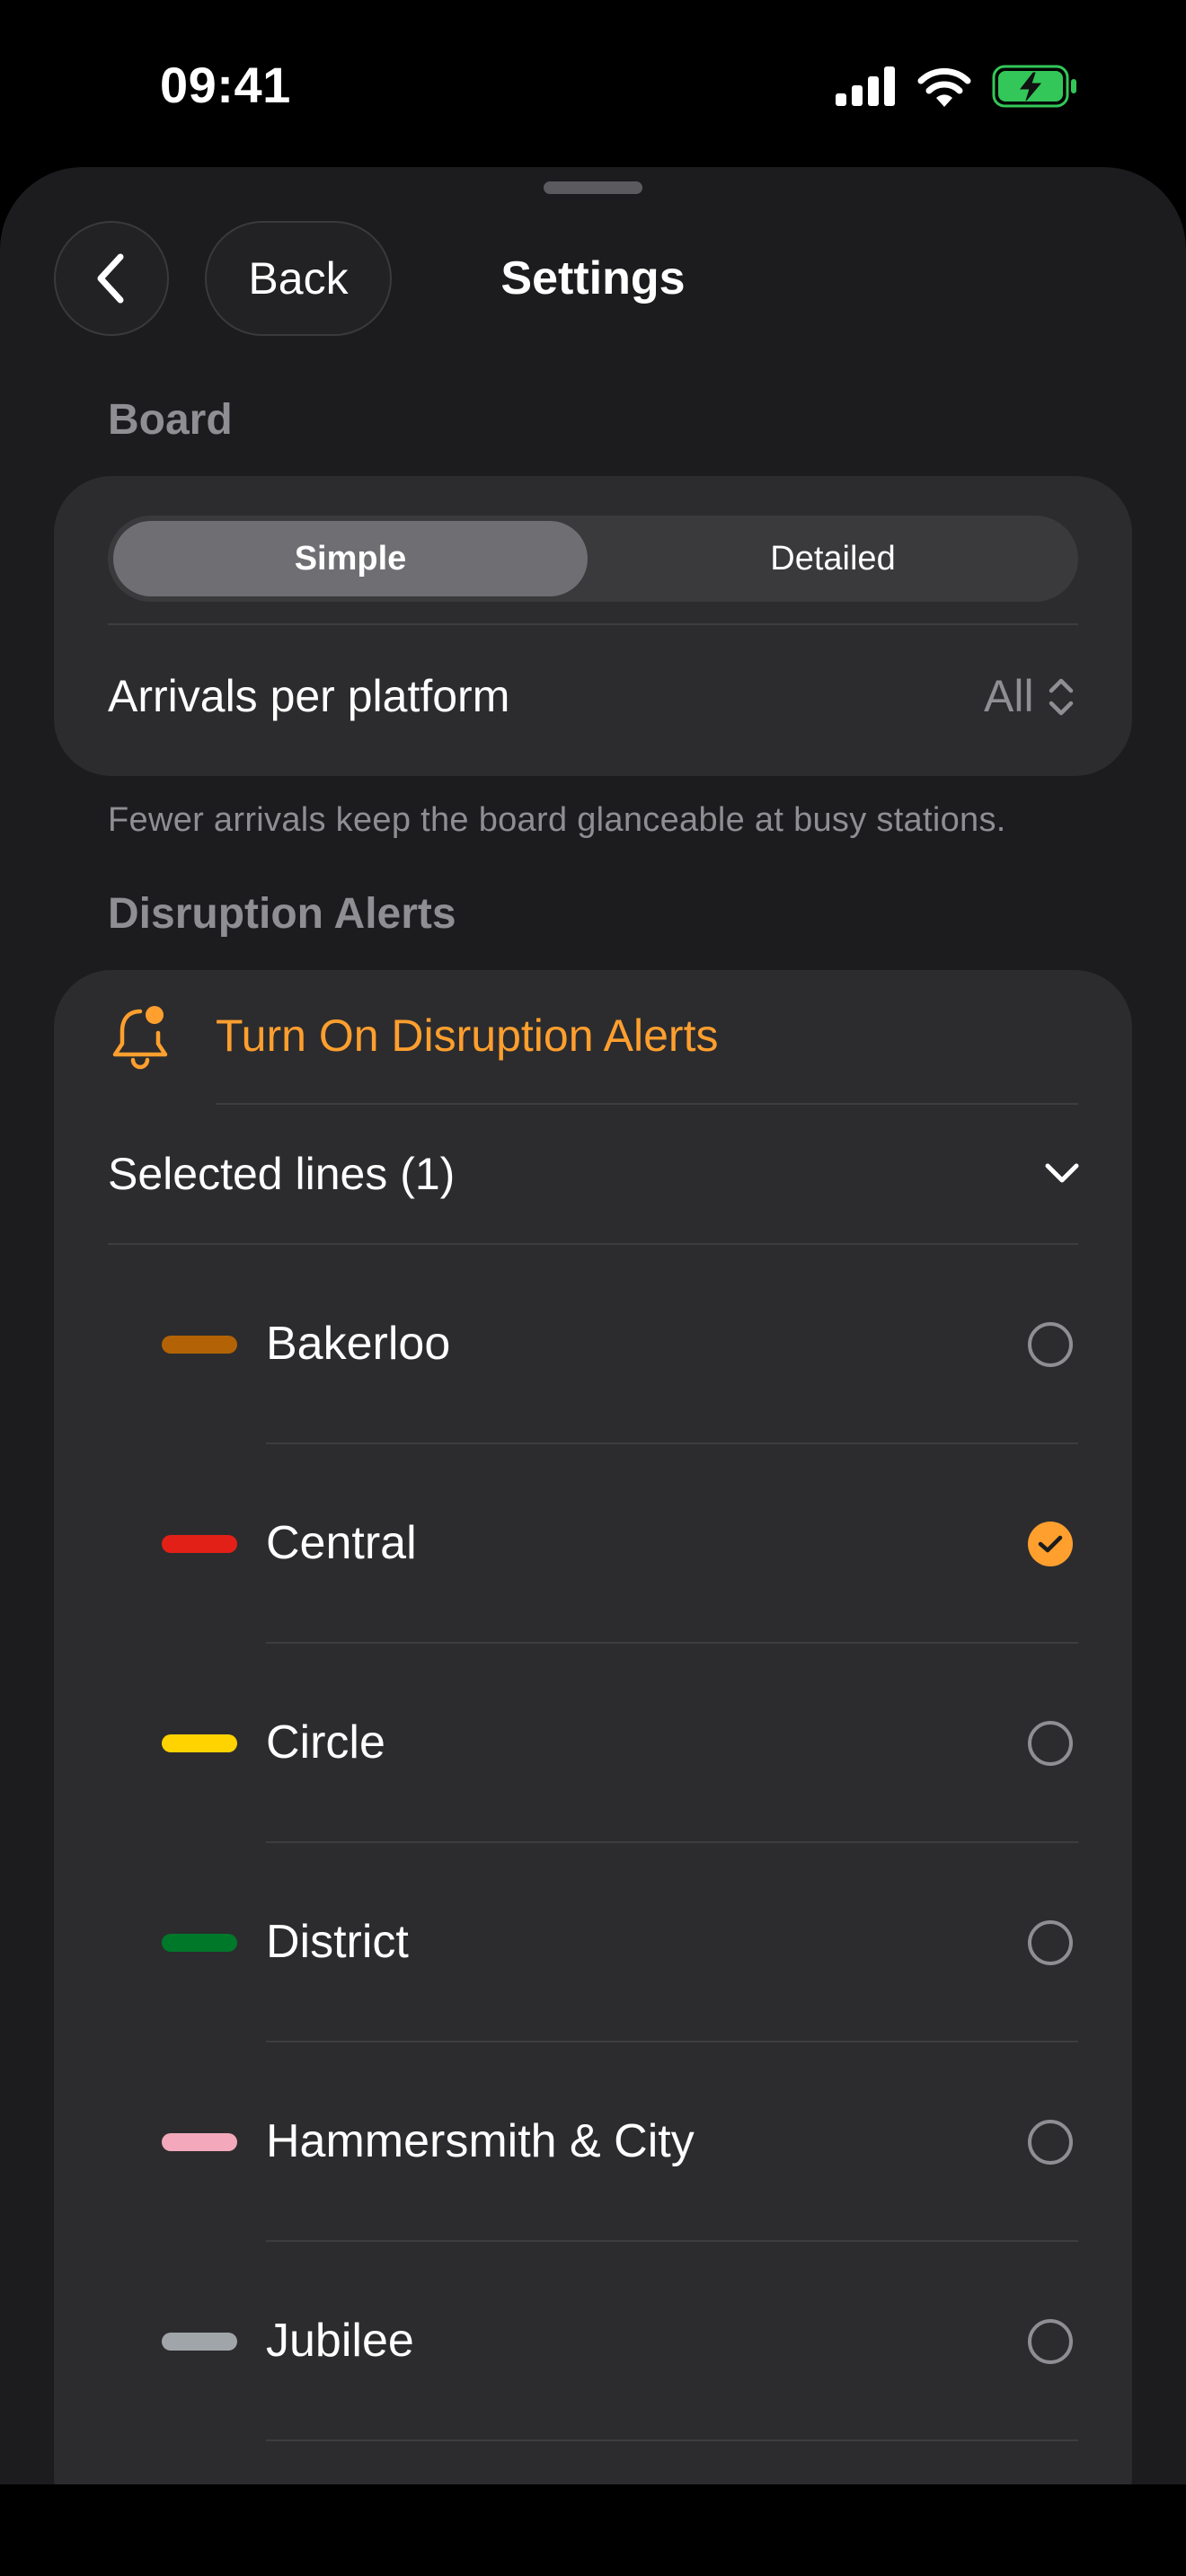 This screenshot has width=1186, height=2576. Describe the element at coordinates (865, 86) in the screenshot. I see `cellular-signal-icon` at that location.